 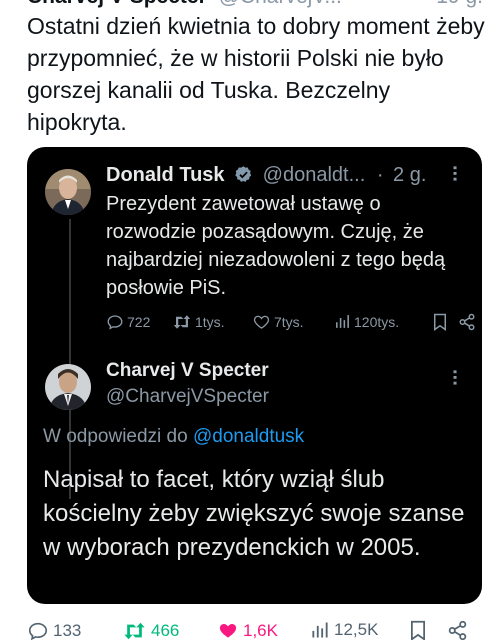 I want to click on main-like-button: 1,6K, so click(x=247, y=630).